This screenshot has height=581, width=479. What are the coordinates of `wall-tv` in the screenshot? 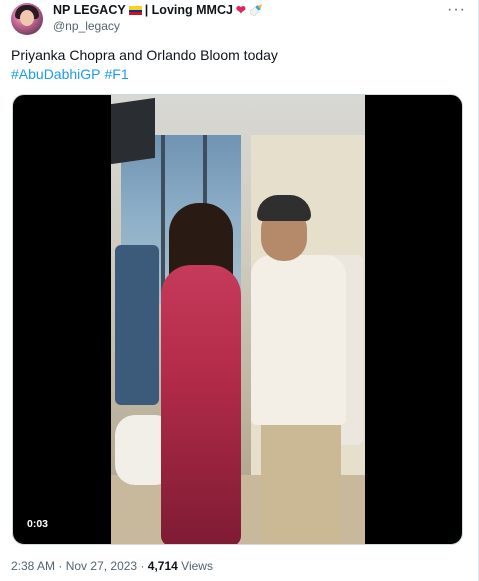 It's located at (133, 131).